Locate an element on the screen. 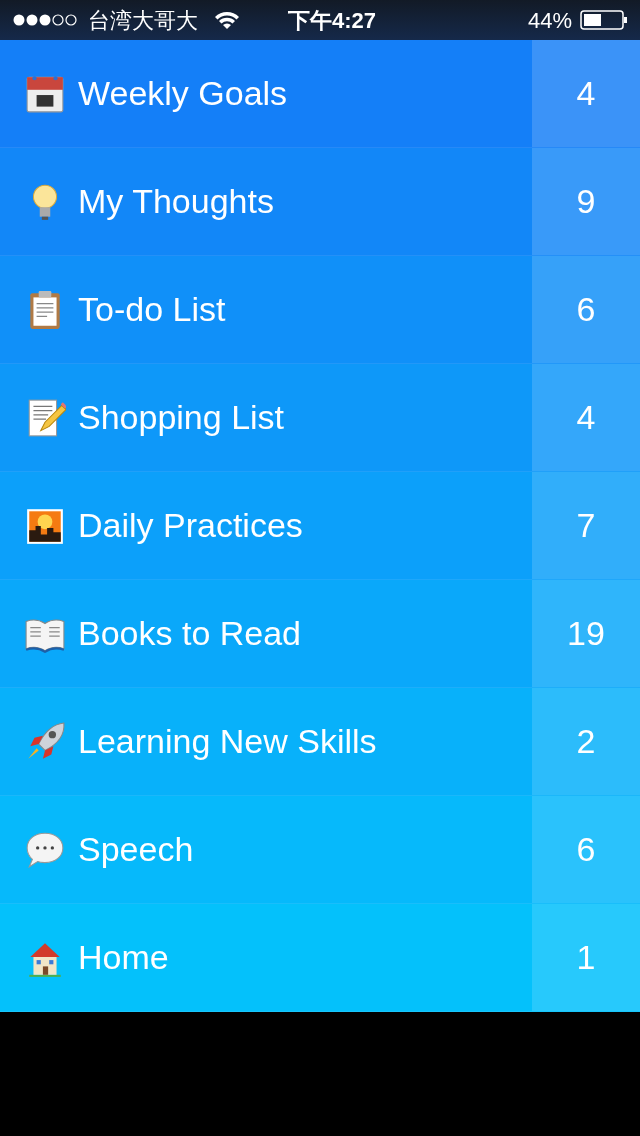 Image resolution: width=640 pixels, height=1136 pixels. list-title: My Thoughts is located at coordinates (176, 201).